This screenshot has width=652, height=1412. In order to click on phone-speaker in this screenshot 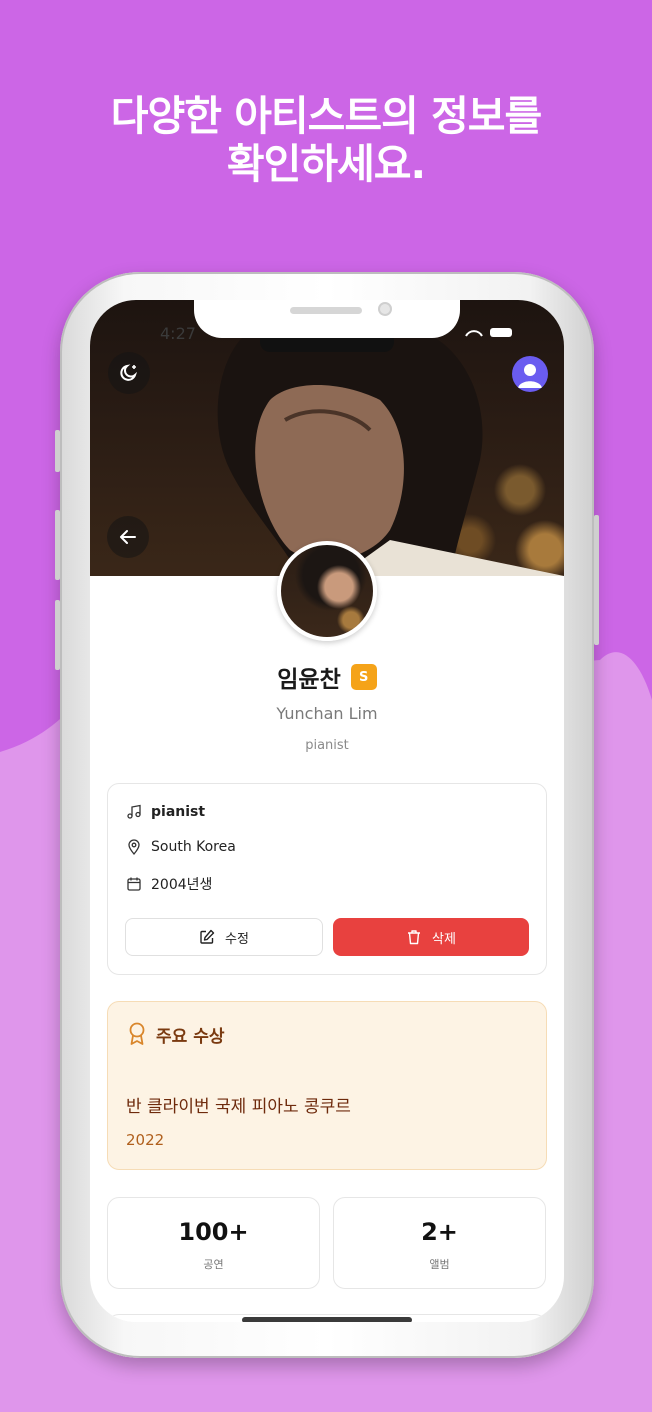, I will do `click(326, 310)`.